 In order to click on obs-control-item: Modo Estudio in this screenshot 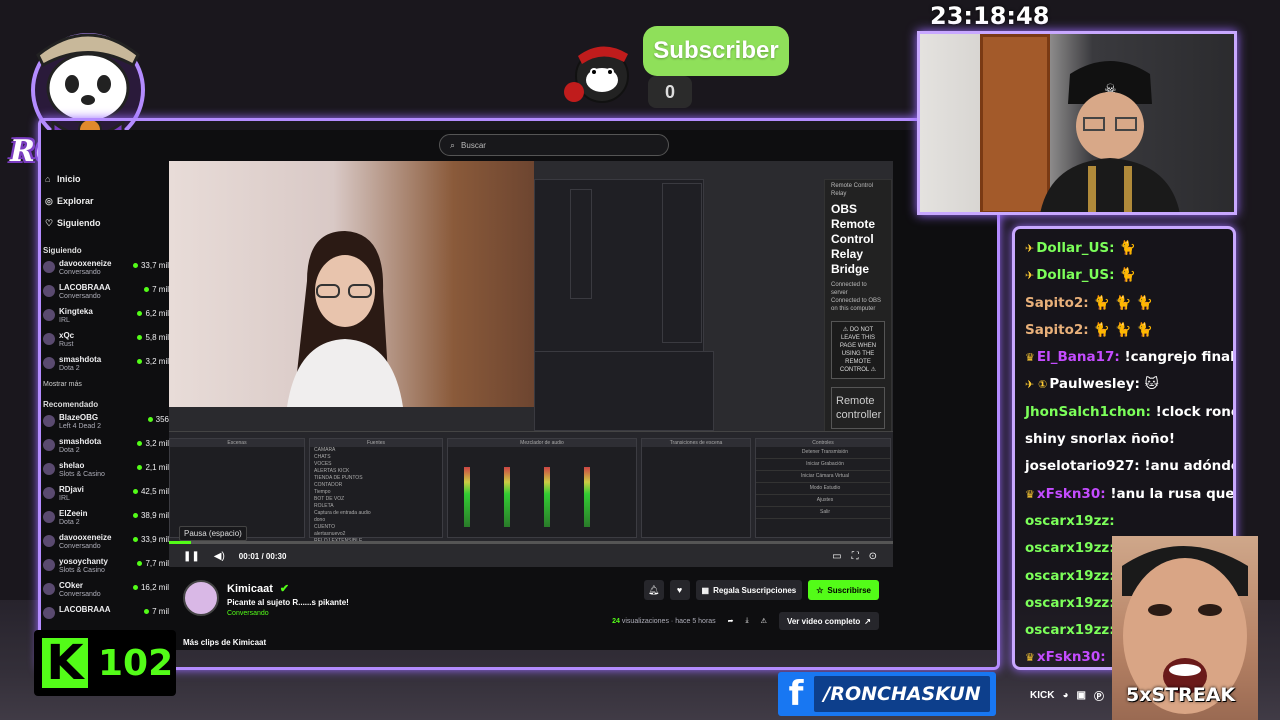, I will do `click(823, 489)`.